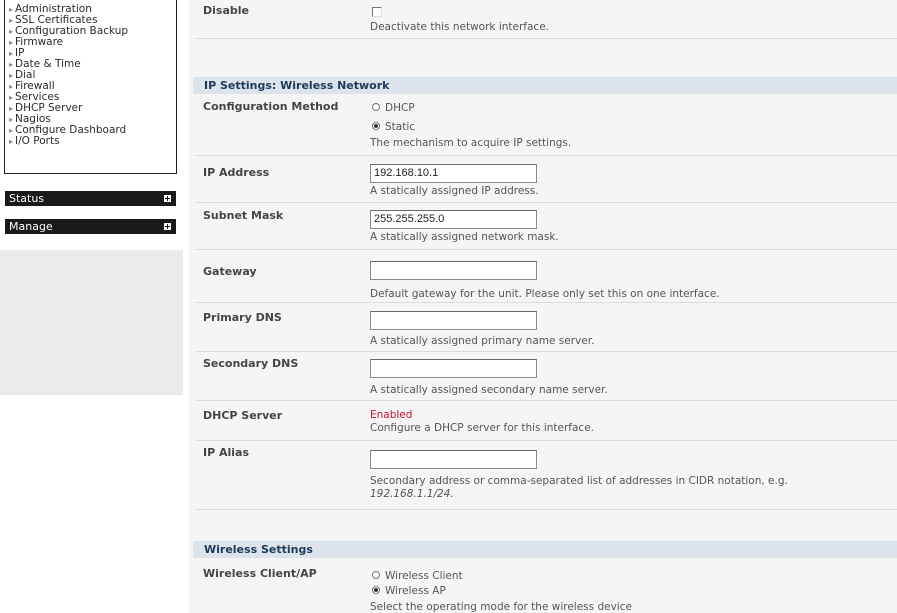 This screenshot has height=613, width=897. What do you see at coordinates (260, 573) in the screenshot?
I see `wireless-mode-label: Wireless Client/AP` at bounding box center [260, 573].